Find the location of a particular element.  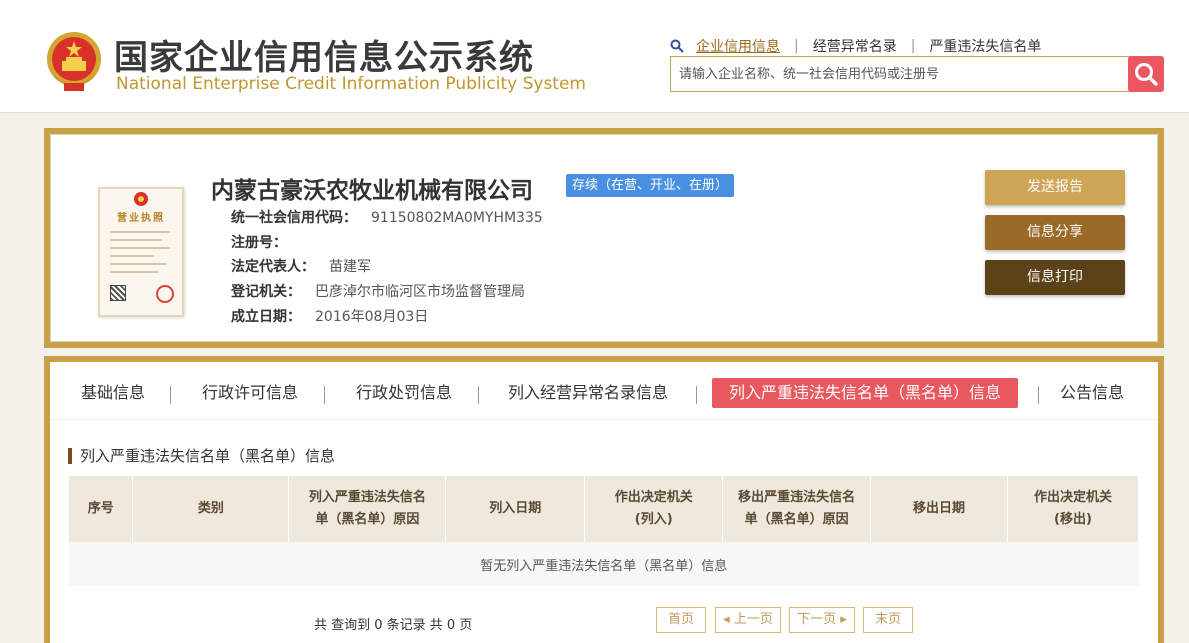

magnifier-icon is located at coordinates (677, 46).